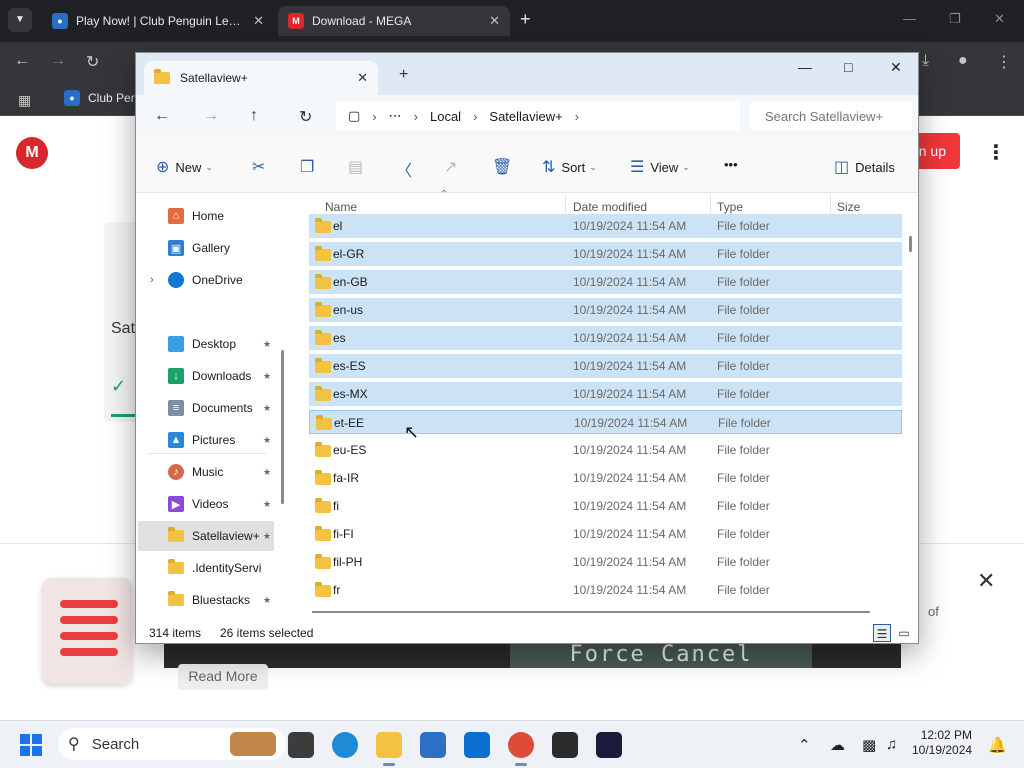 The height and width of the screenshot is (768, 1024). Describe the element at coordinates (206, 440) in the screenshot. I see `nav-item-pictures: ▲ Pictures ★` at that location.